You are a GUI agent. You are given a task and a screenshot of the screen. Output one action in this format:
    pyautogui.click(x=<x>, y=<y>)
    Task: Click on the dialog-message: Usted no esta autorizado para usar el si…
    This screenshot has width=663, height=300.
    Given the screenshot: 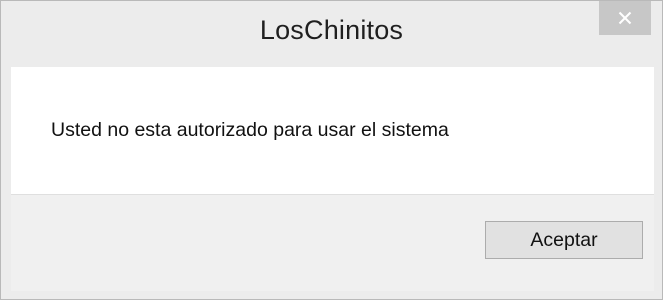 What is the action you would take?
    pyautogui.click(x=250, y=130)
    